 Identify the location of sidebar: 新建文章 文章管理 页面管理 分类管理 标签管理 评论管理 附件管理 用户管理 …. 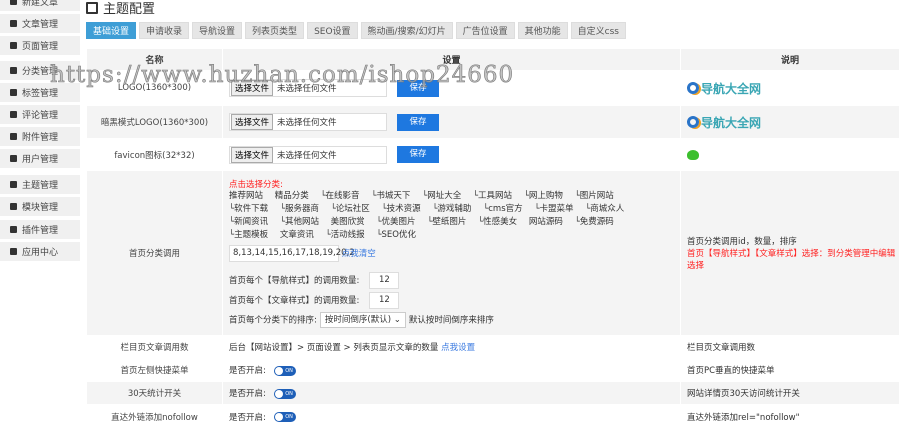
(40, 216).